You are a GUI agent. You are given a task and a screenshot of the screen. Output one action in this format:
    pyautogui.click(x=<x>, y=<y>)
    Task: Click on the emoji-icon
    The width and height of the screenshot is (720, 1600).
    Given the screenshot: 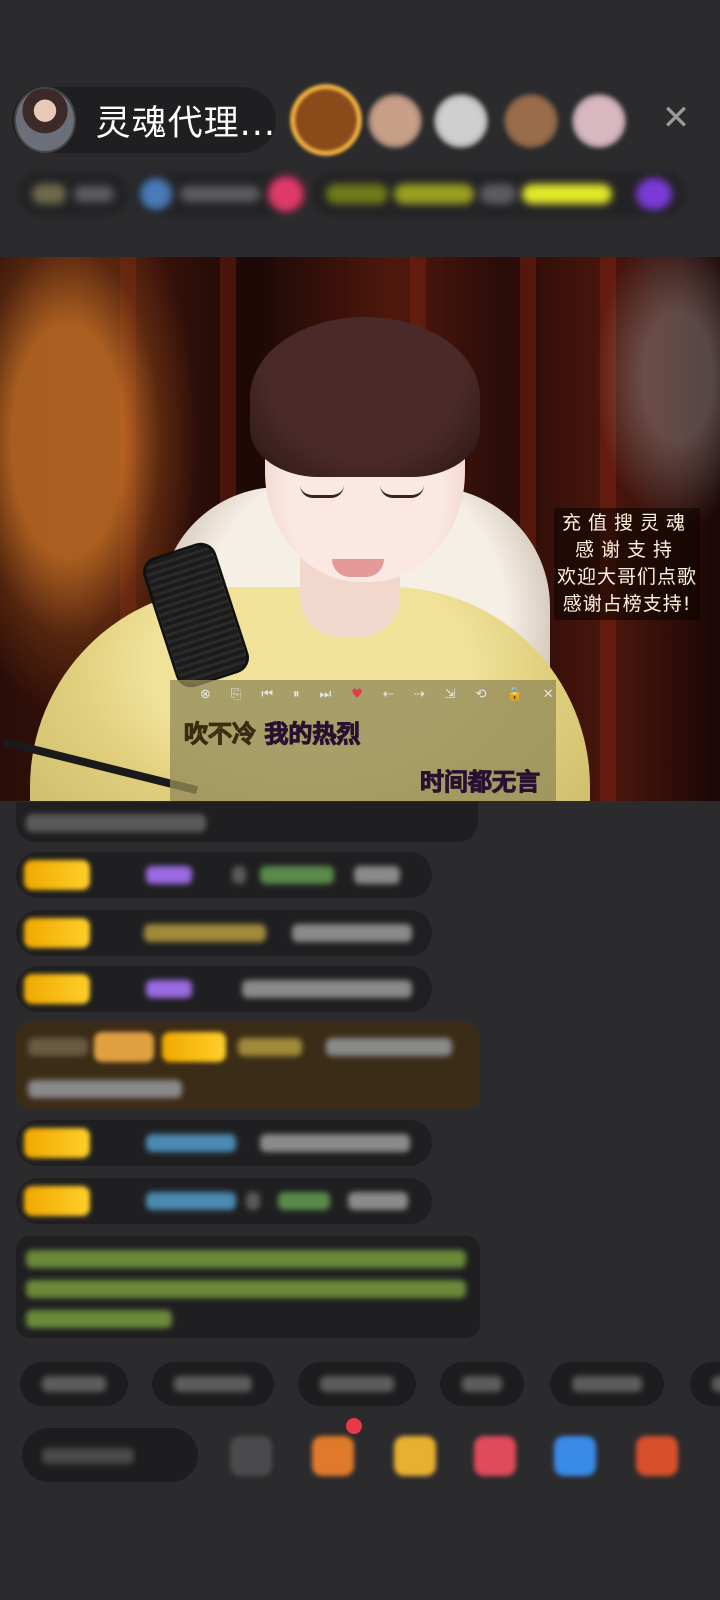 What is the action you would take?
    pyautogui.click(x=251, y=1456)
    